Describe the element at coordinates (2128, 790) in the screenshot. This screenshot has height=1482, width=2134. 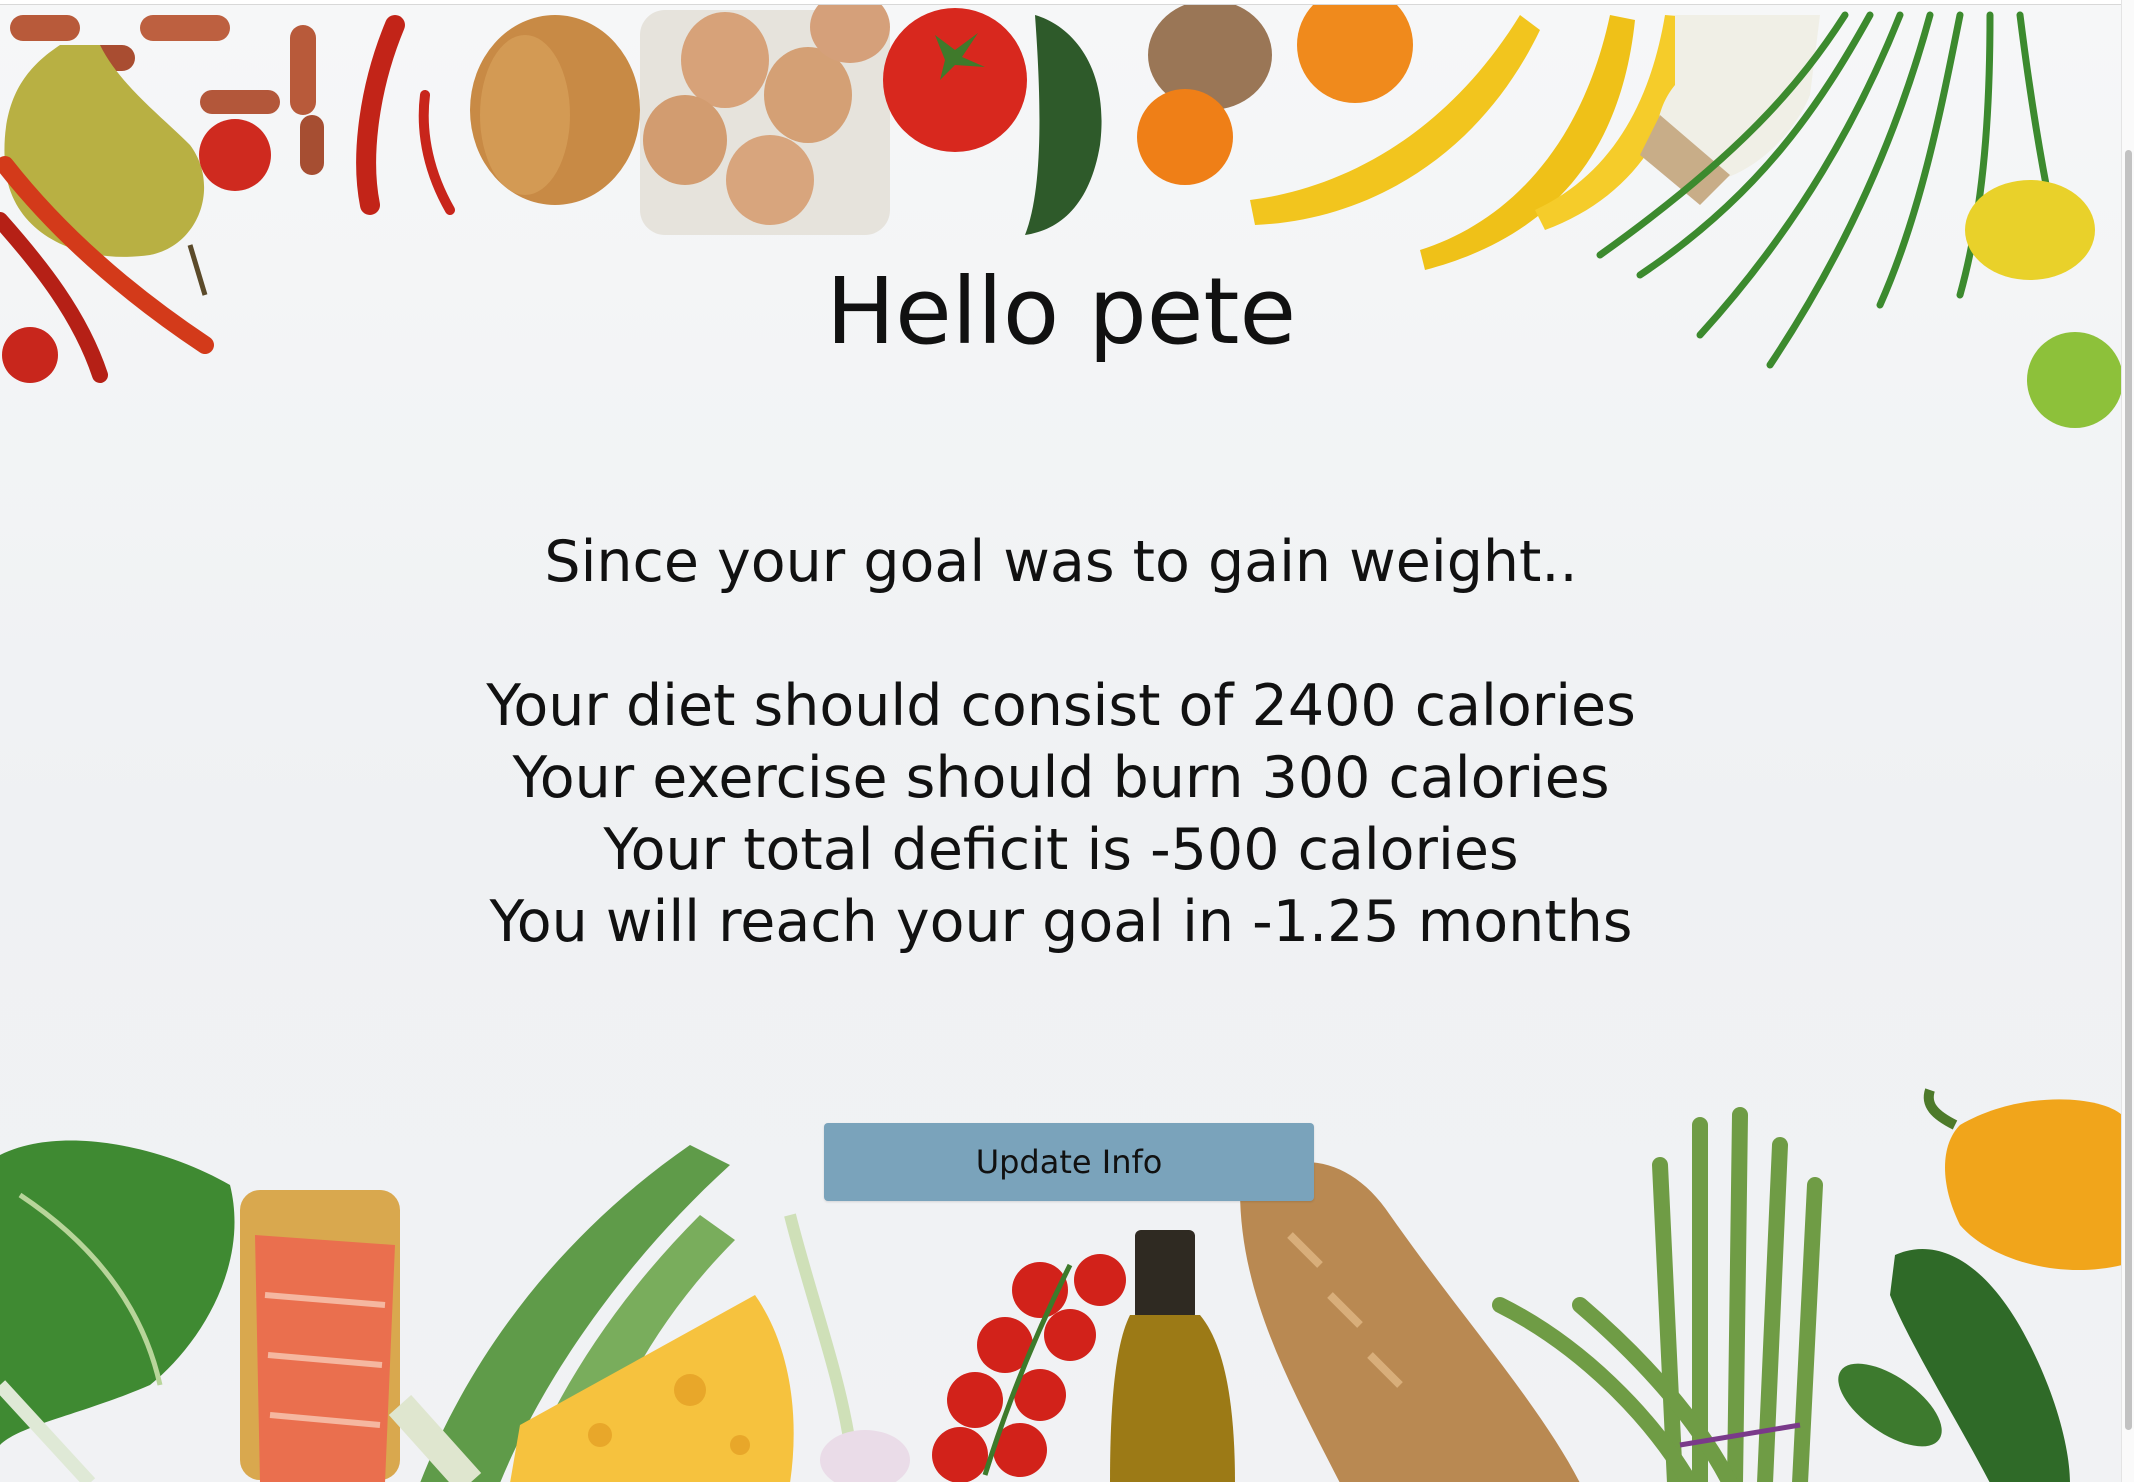
I see `scrollbar-thumb` at that location.